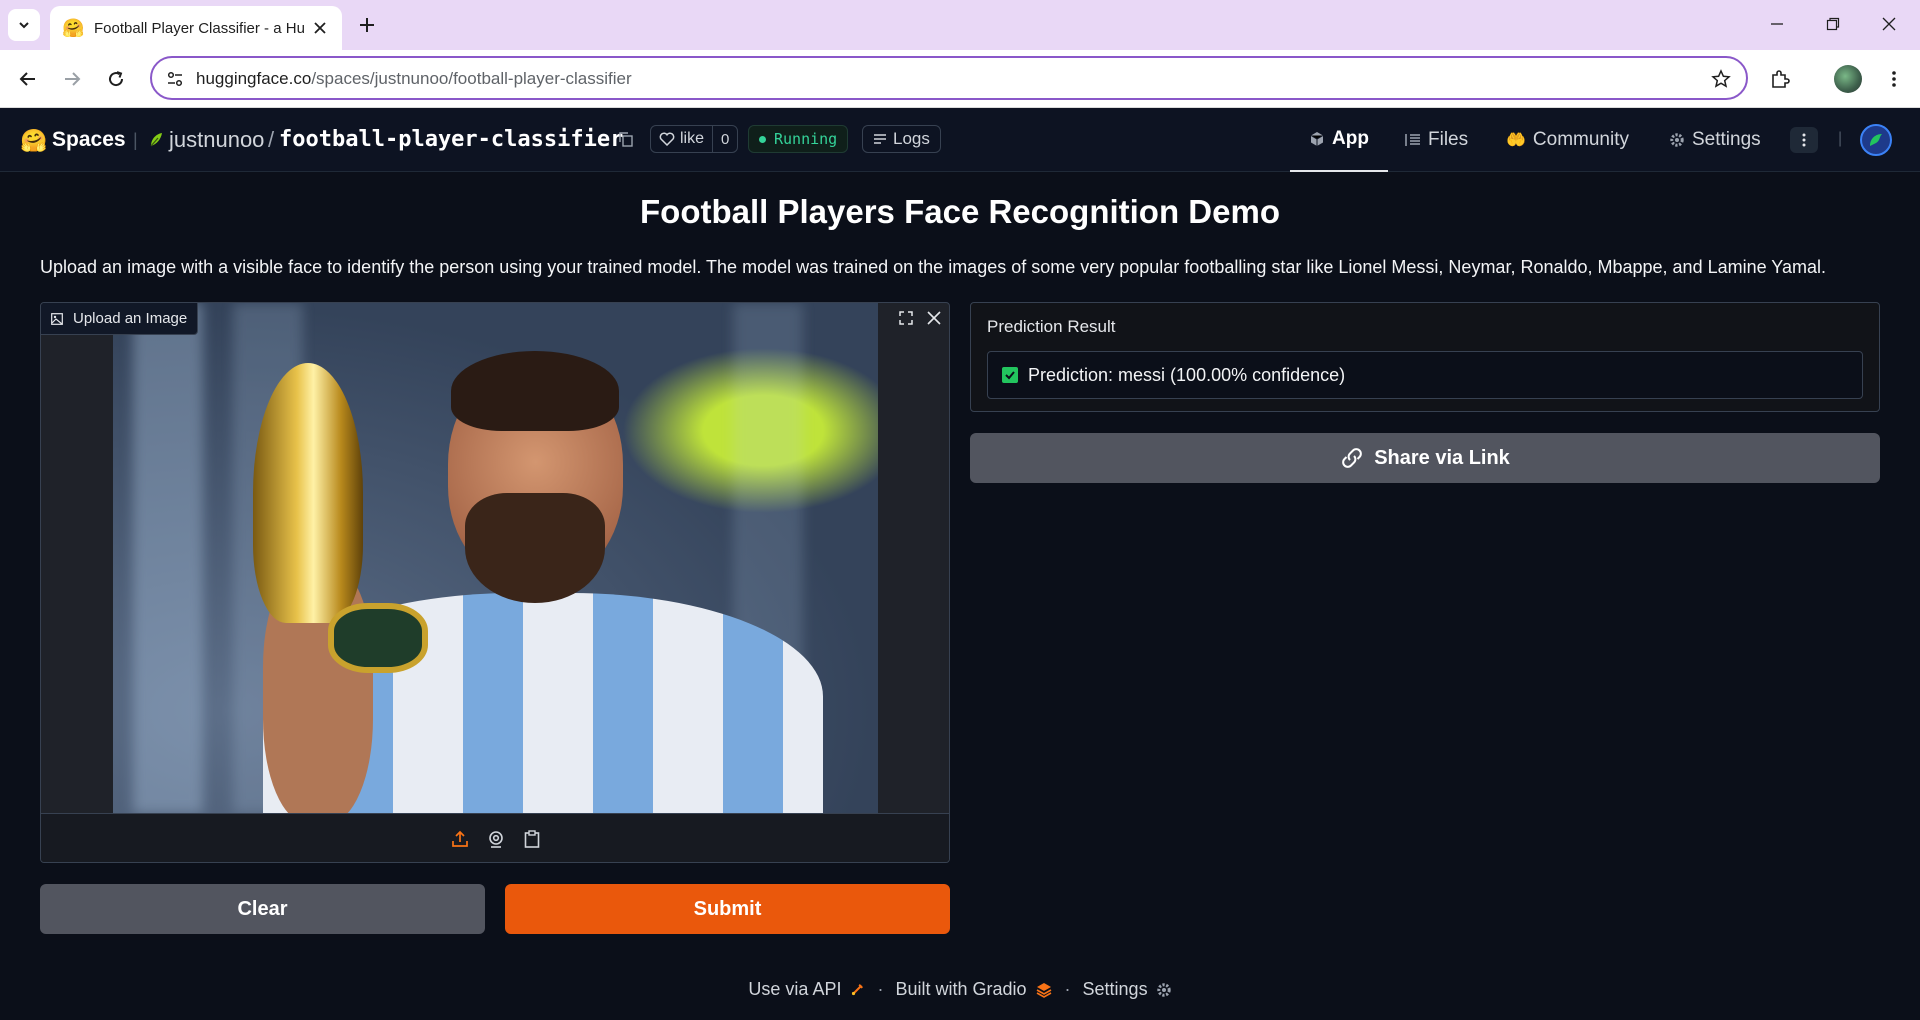  I want to click on status-dot-icon, so click(762, 139).